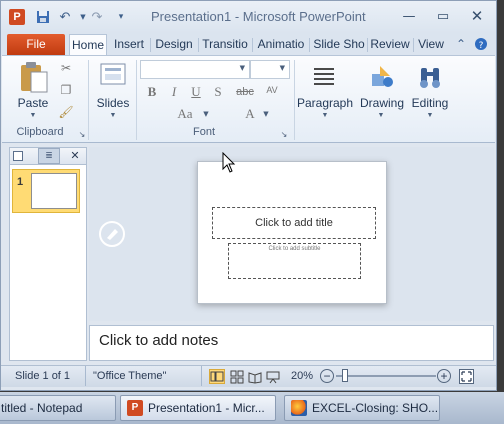  I want to click on pane-header: ≣ ✕, so click(48, 156).